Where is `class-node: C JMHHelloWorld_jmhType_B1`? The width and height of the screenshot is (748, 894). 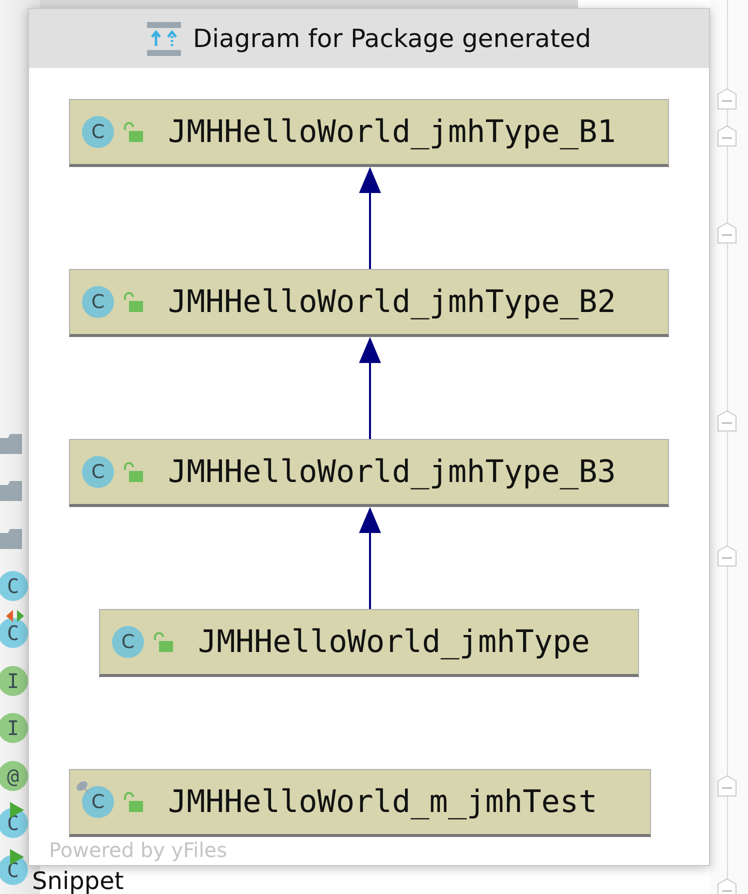 class-node: C JMHHelloWorld_jmhType_B1 is located at coordinates (369, 133).